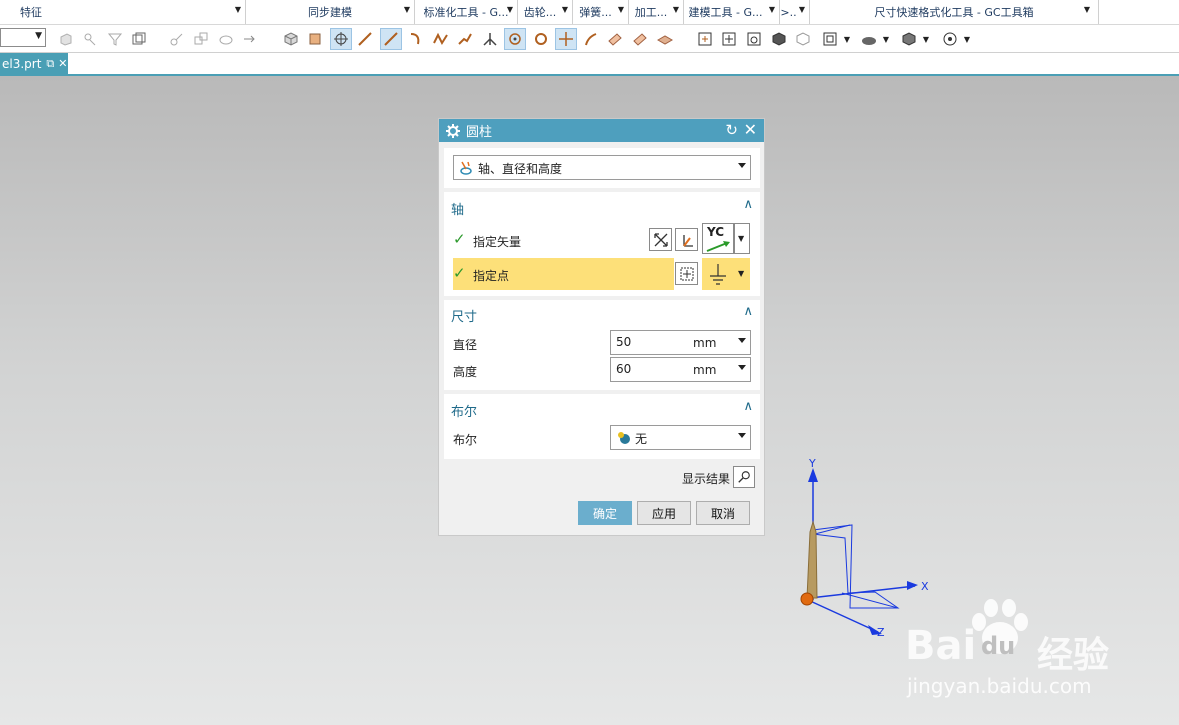  What do you see at coordinates (742, 238) in the screenshot?
I see `vector-type-dropdown: ▼` at bounding box center [742, 238].